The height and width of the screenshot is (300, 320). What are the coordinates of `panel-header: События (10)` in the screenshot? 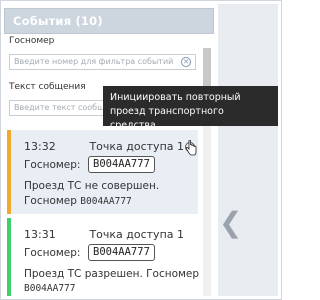 It's located at (109, 21).